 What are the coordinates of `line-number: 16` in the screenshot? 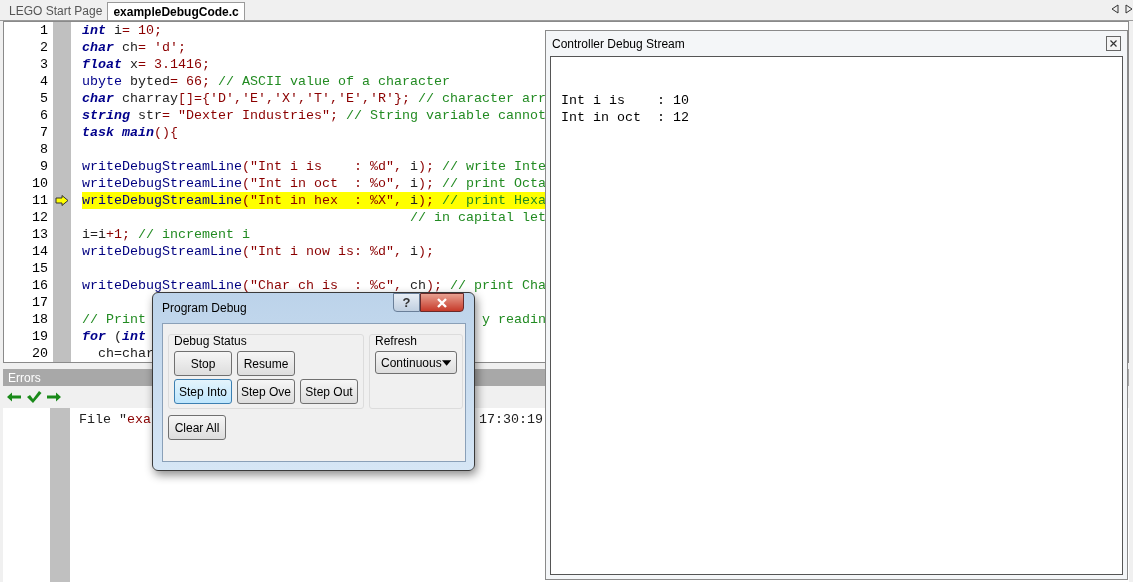 It's located at (39, 285).